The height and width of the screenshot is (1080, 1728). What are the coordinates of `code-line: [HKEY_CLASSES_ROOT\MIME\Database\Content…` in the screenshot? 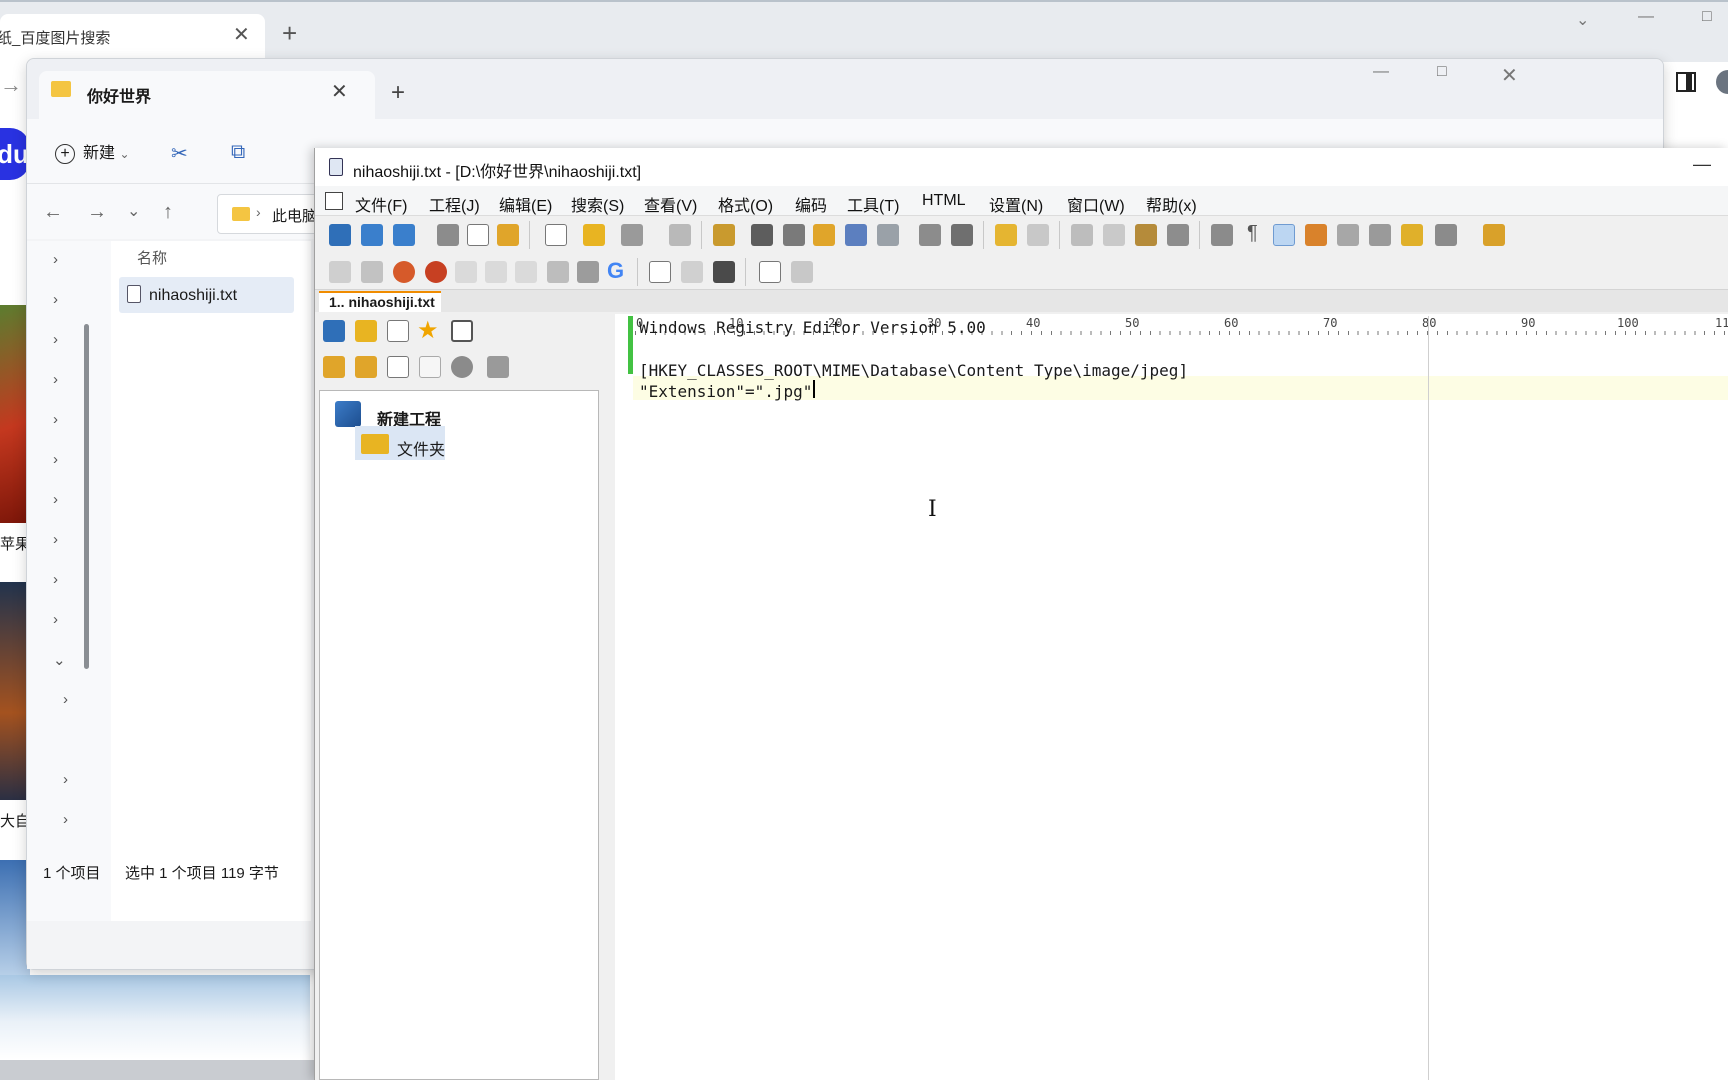 It's located at (913, 370).